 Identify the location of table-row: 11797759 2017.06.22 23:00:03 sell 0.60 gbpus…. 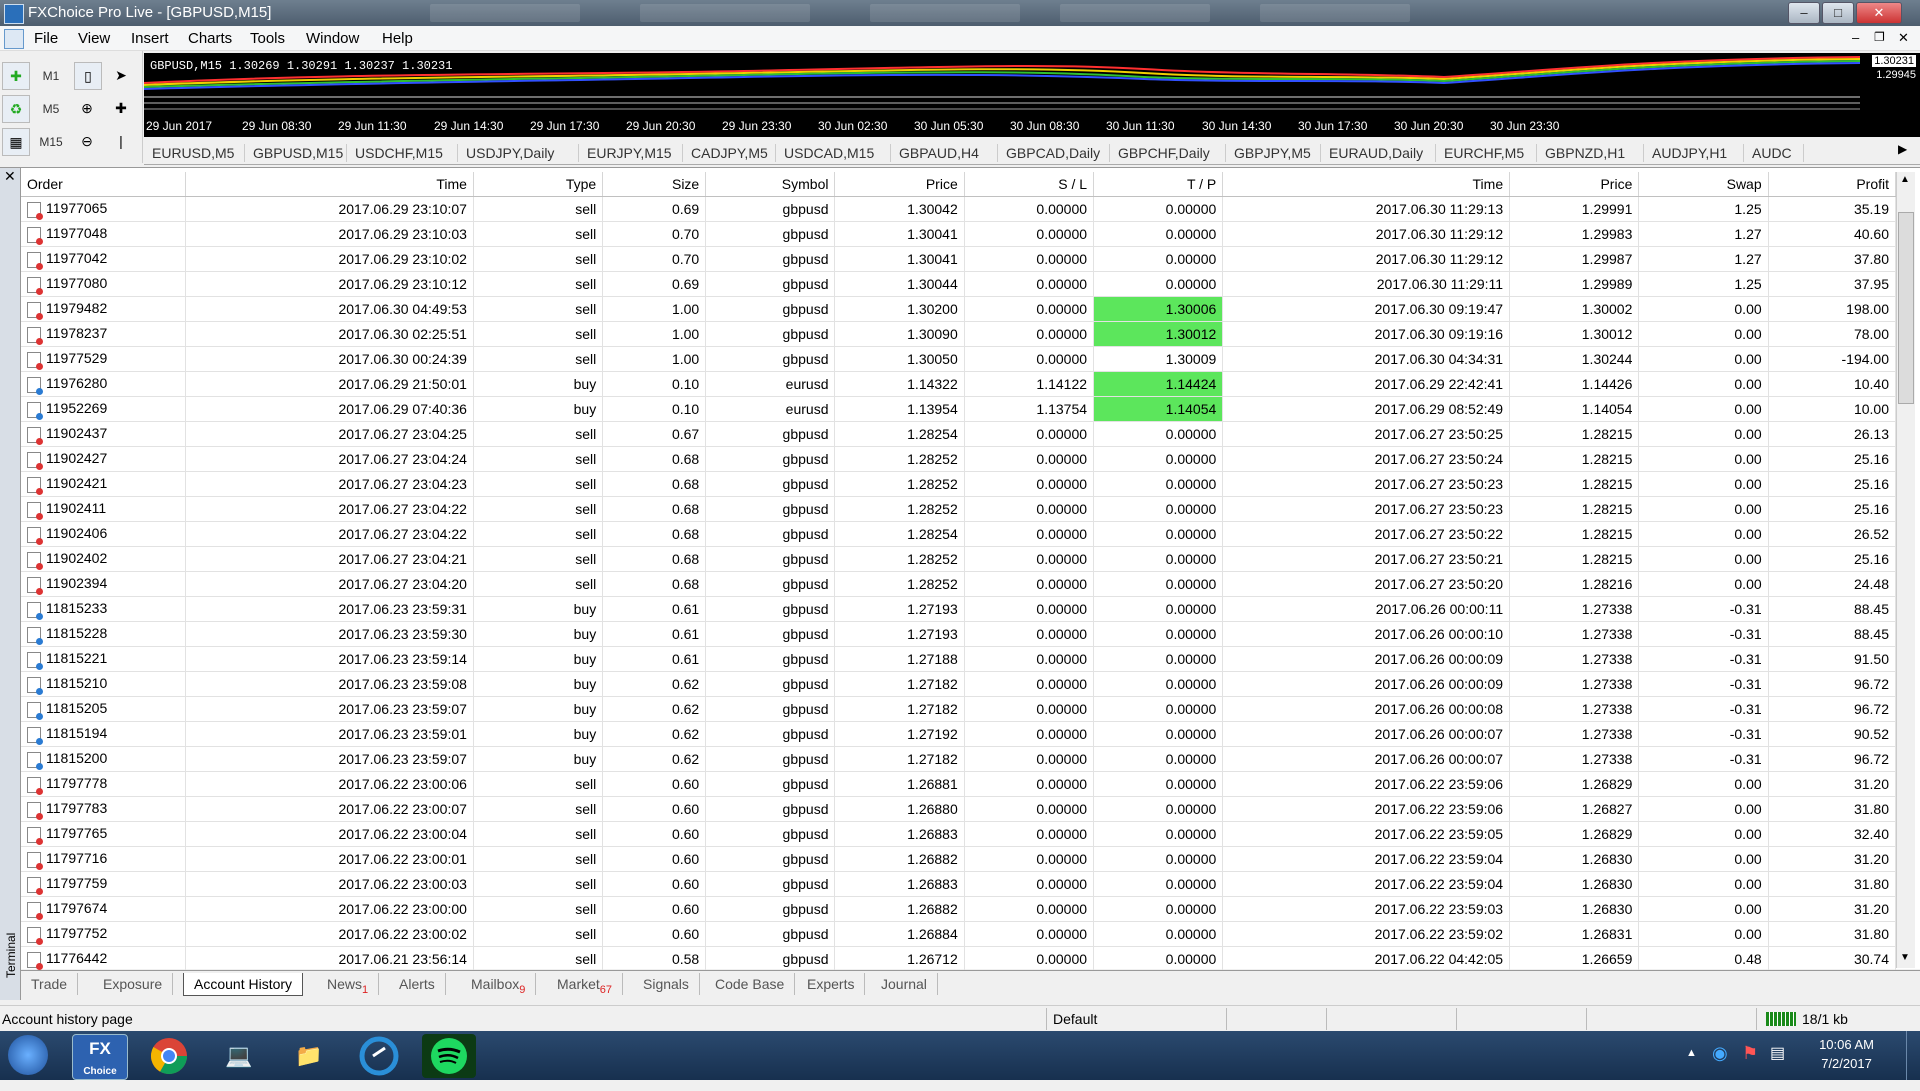
(959, 884).